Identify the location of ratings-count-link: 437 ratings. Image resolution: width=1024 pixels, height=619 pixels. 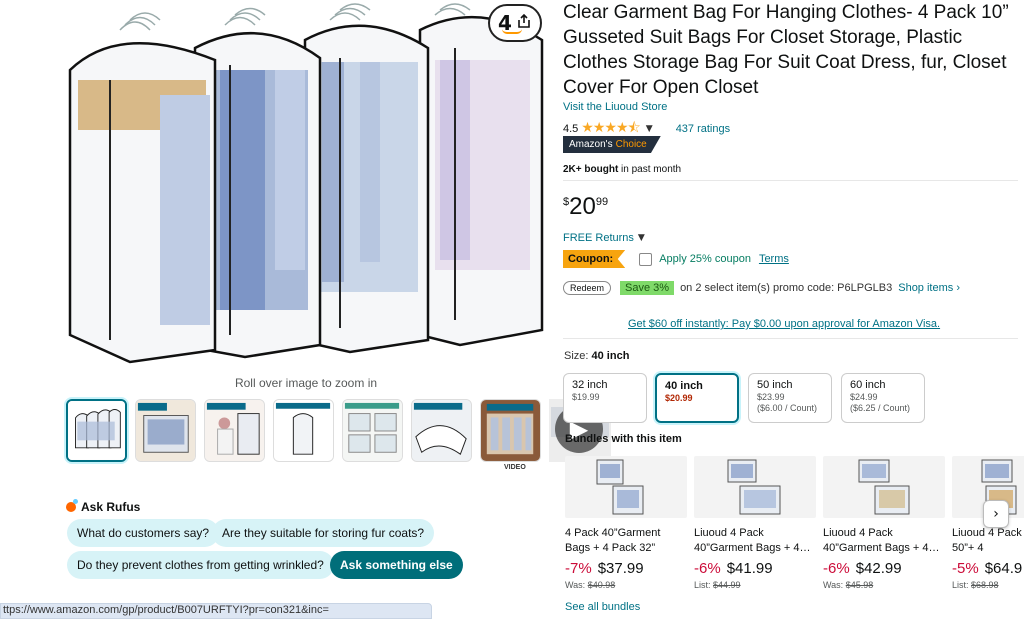
(703, 129).